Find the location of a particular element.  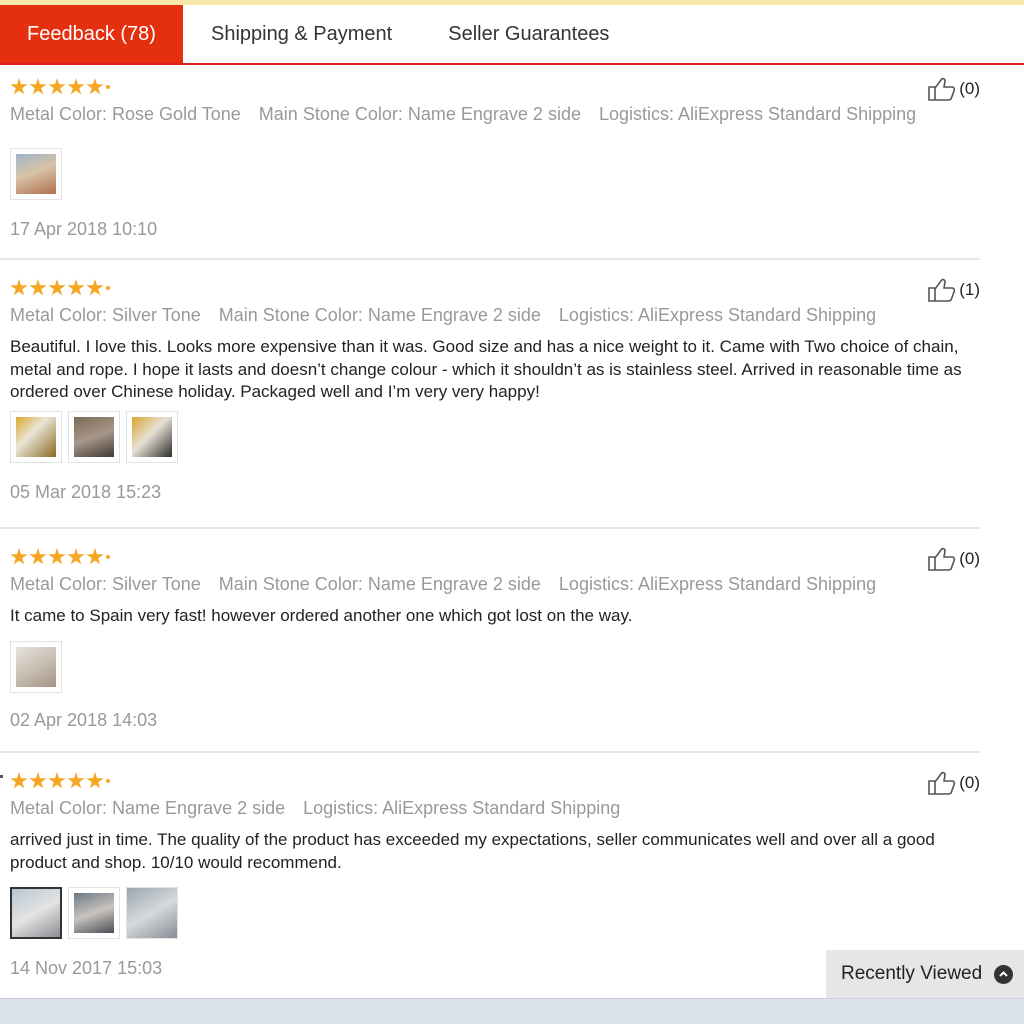

tab-feedback: Feedback (78) is located at coordinates (91, 34).